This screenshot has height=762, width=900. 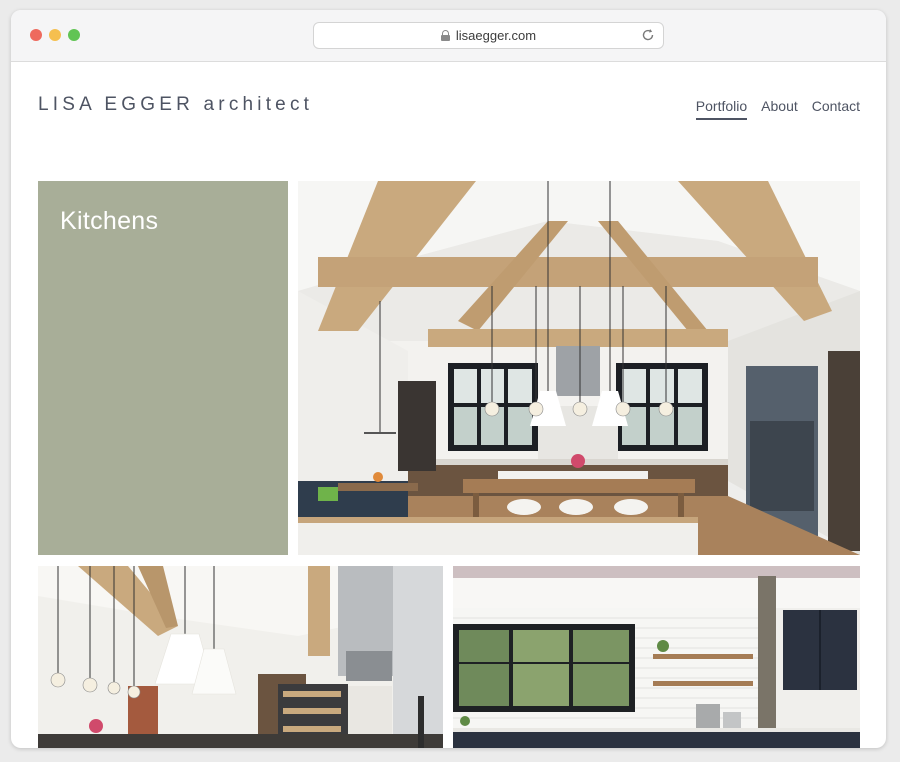 I want to click on zoom-window-button, so click(x=74, y=35).